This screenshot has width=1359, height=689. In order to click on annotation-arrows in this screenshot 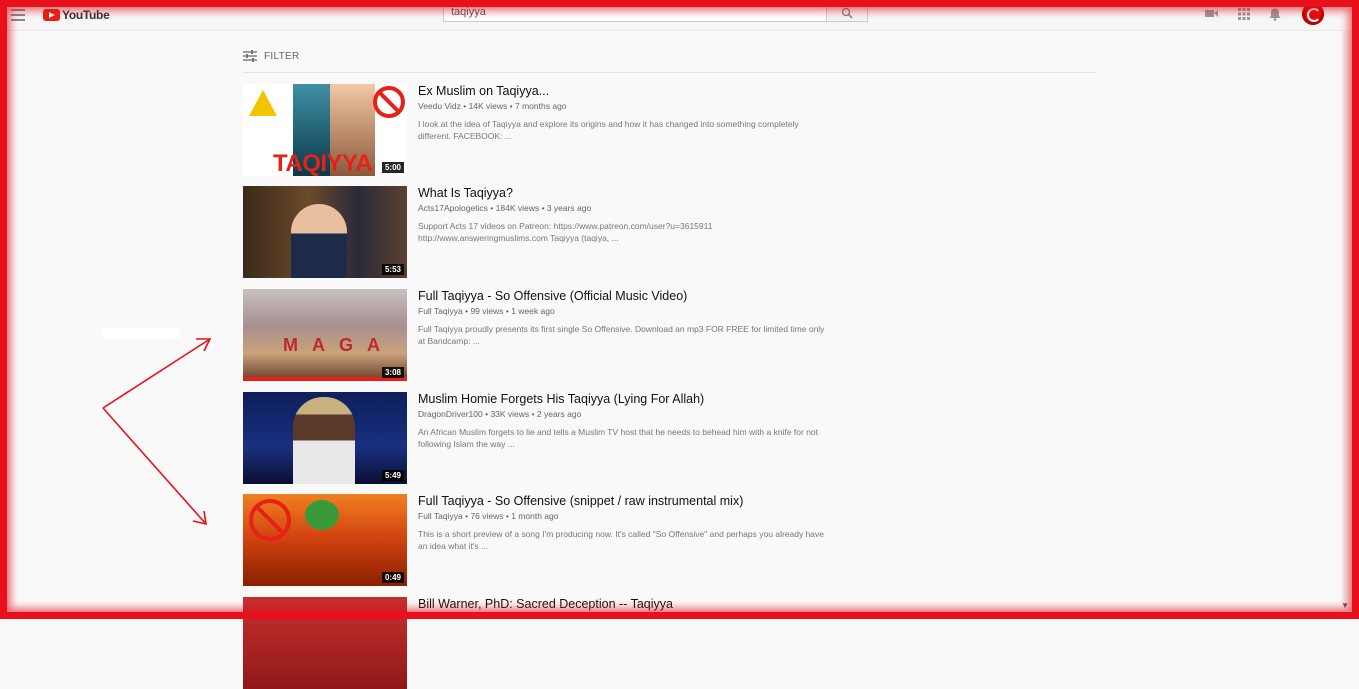, I will do `click(157, 432)`.